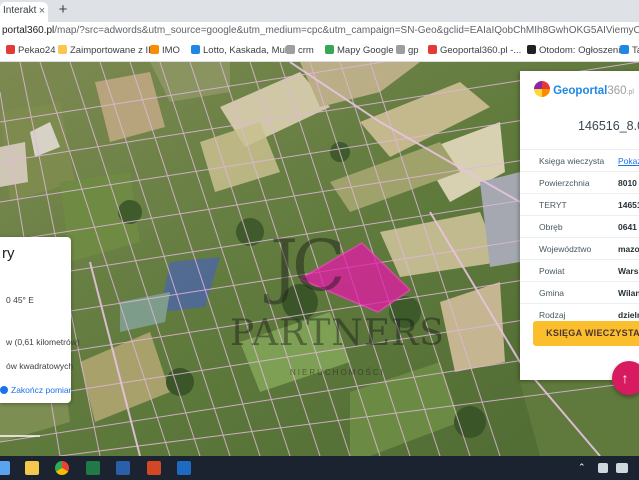 The width and height of the screenshot is (639, 480). I want to click on bookmark-label: Ta, so click(635, 50).